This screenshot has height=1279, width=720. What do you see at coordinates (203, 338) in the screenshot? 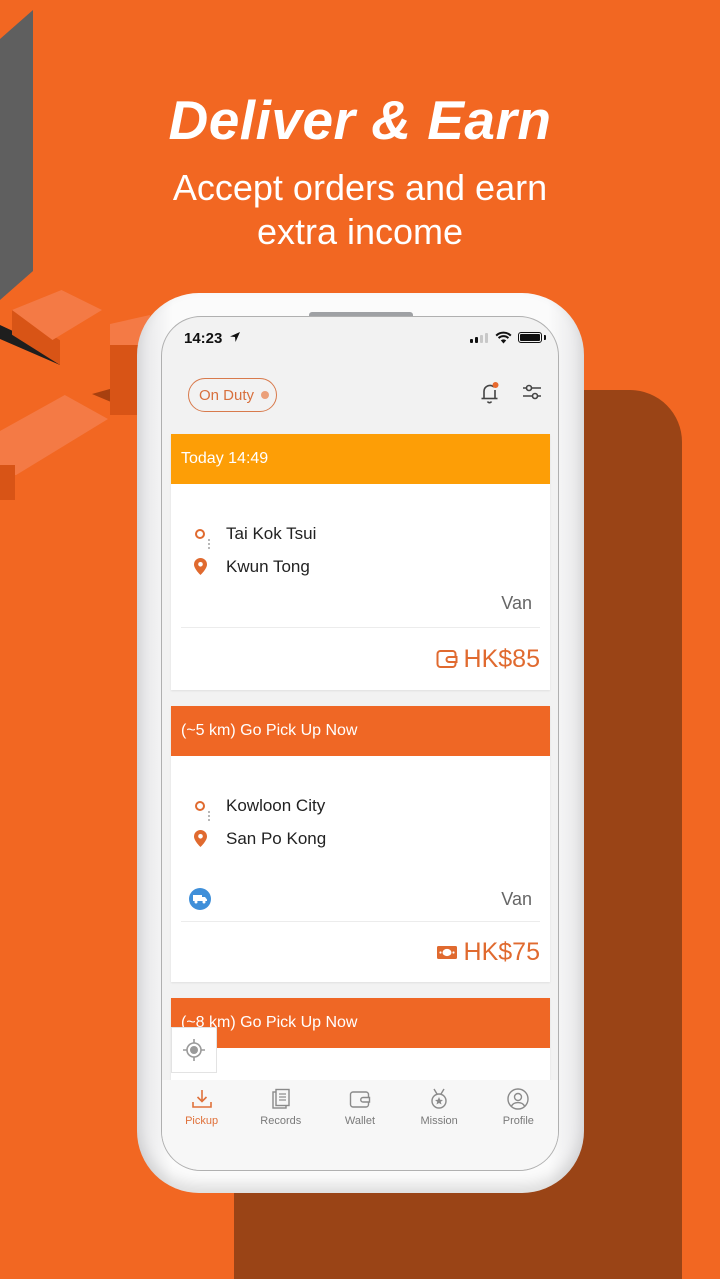
I see `status-time: 14:23` at bounding box center [203, 338].